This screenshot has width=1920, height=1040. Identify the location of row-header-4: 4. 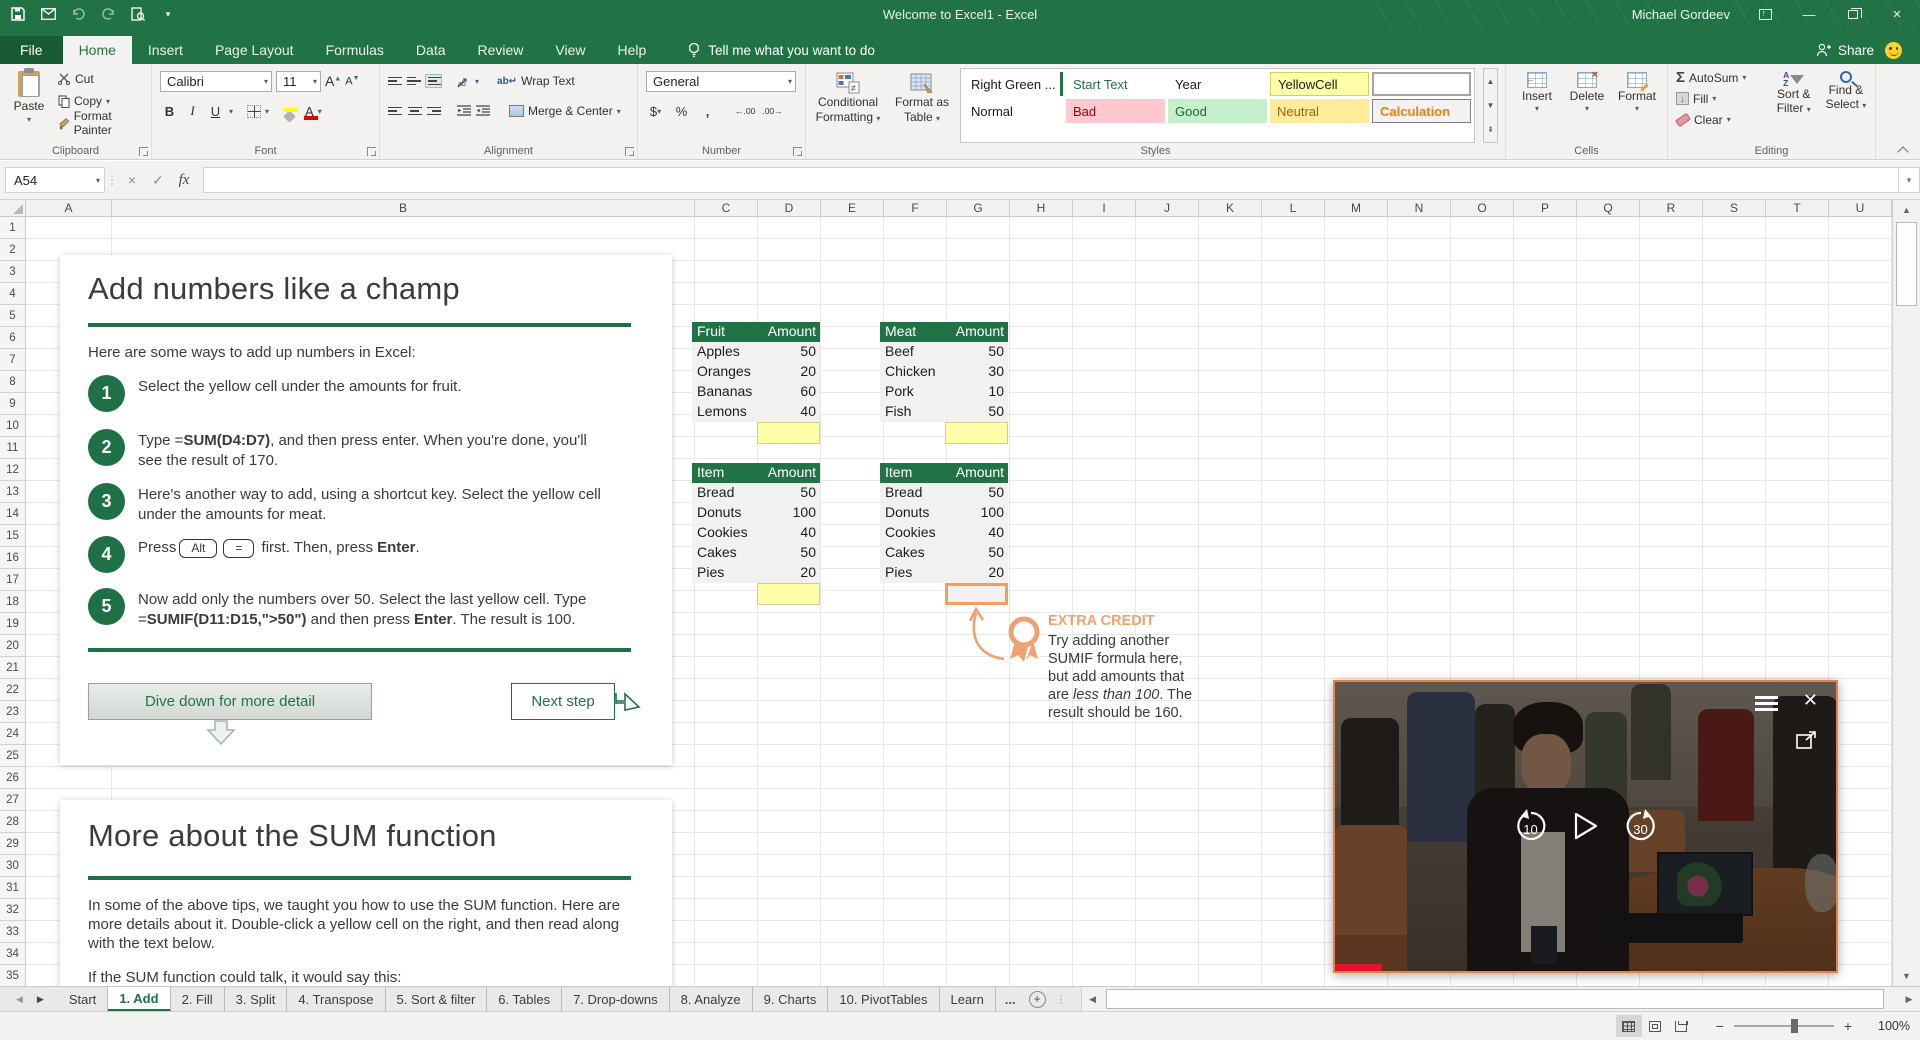
(12, 294).